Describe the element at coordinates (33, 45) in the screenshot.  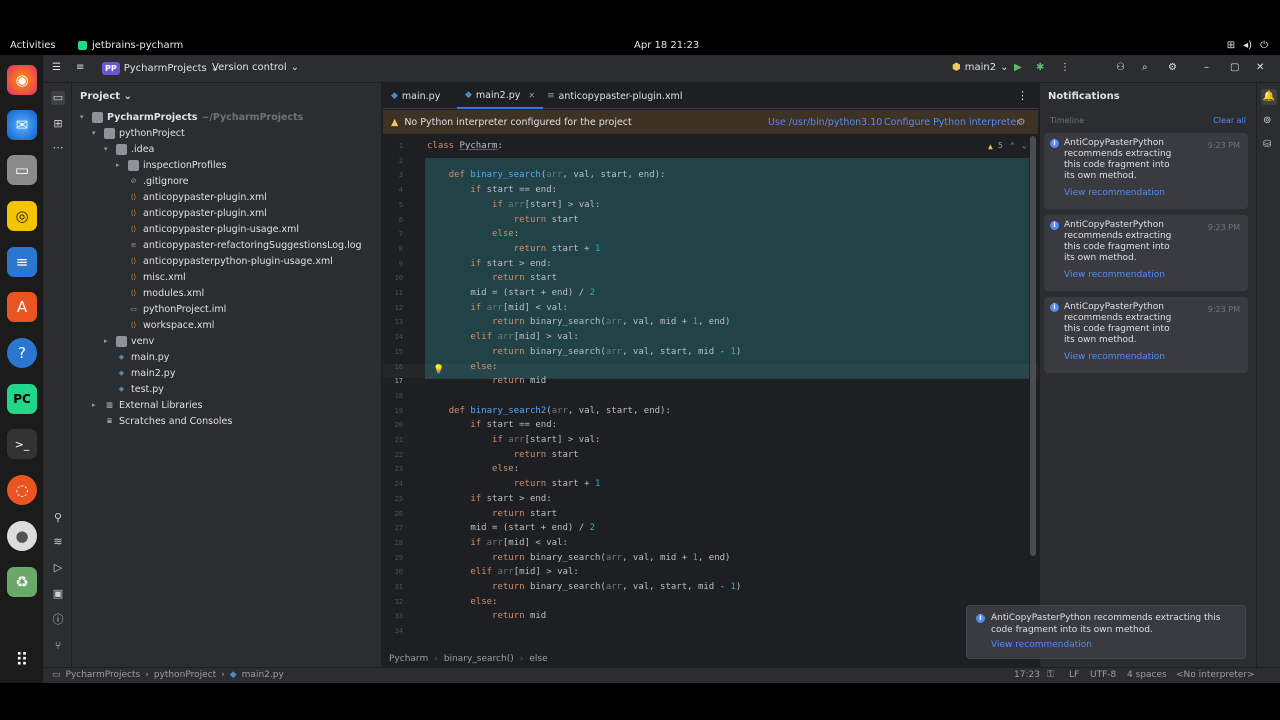
I see `activities-button: Activities` at that location.